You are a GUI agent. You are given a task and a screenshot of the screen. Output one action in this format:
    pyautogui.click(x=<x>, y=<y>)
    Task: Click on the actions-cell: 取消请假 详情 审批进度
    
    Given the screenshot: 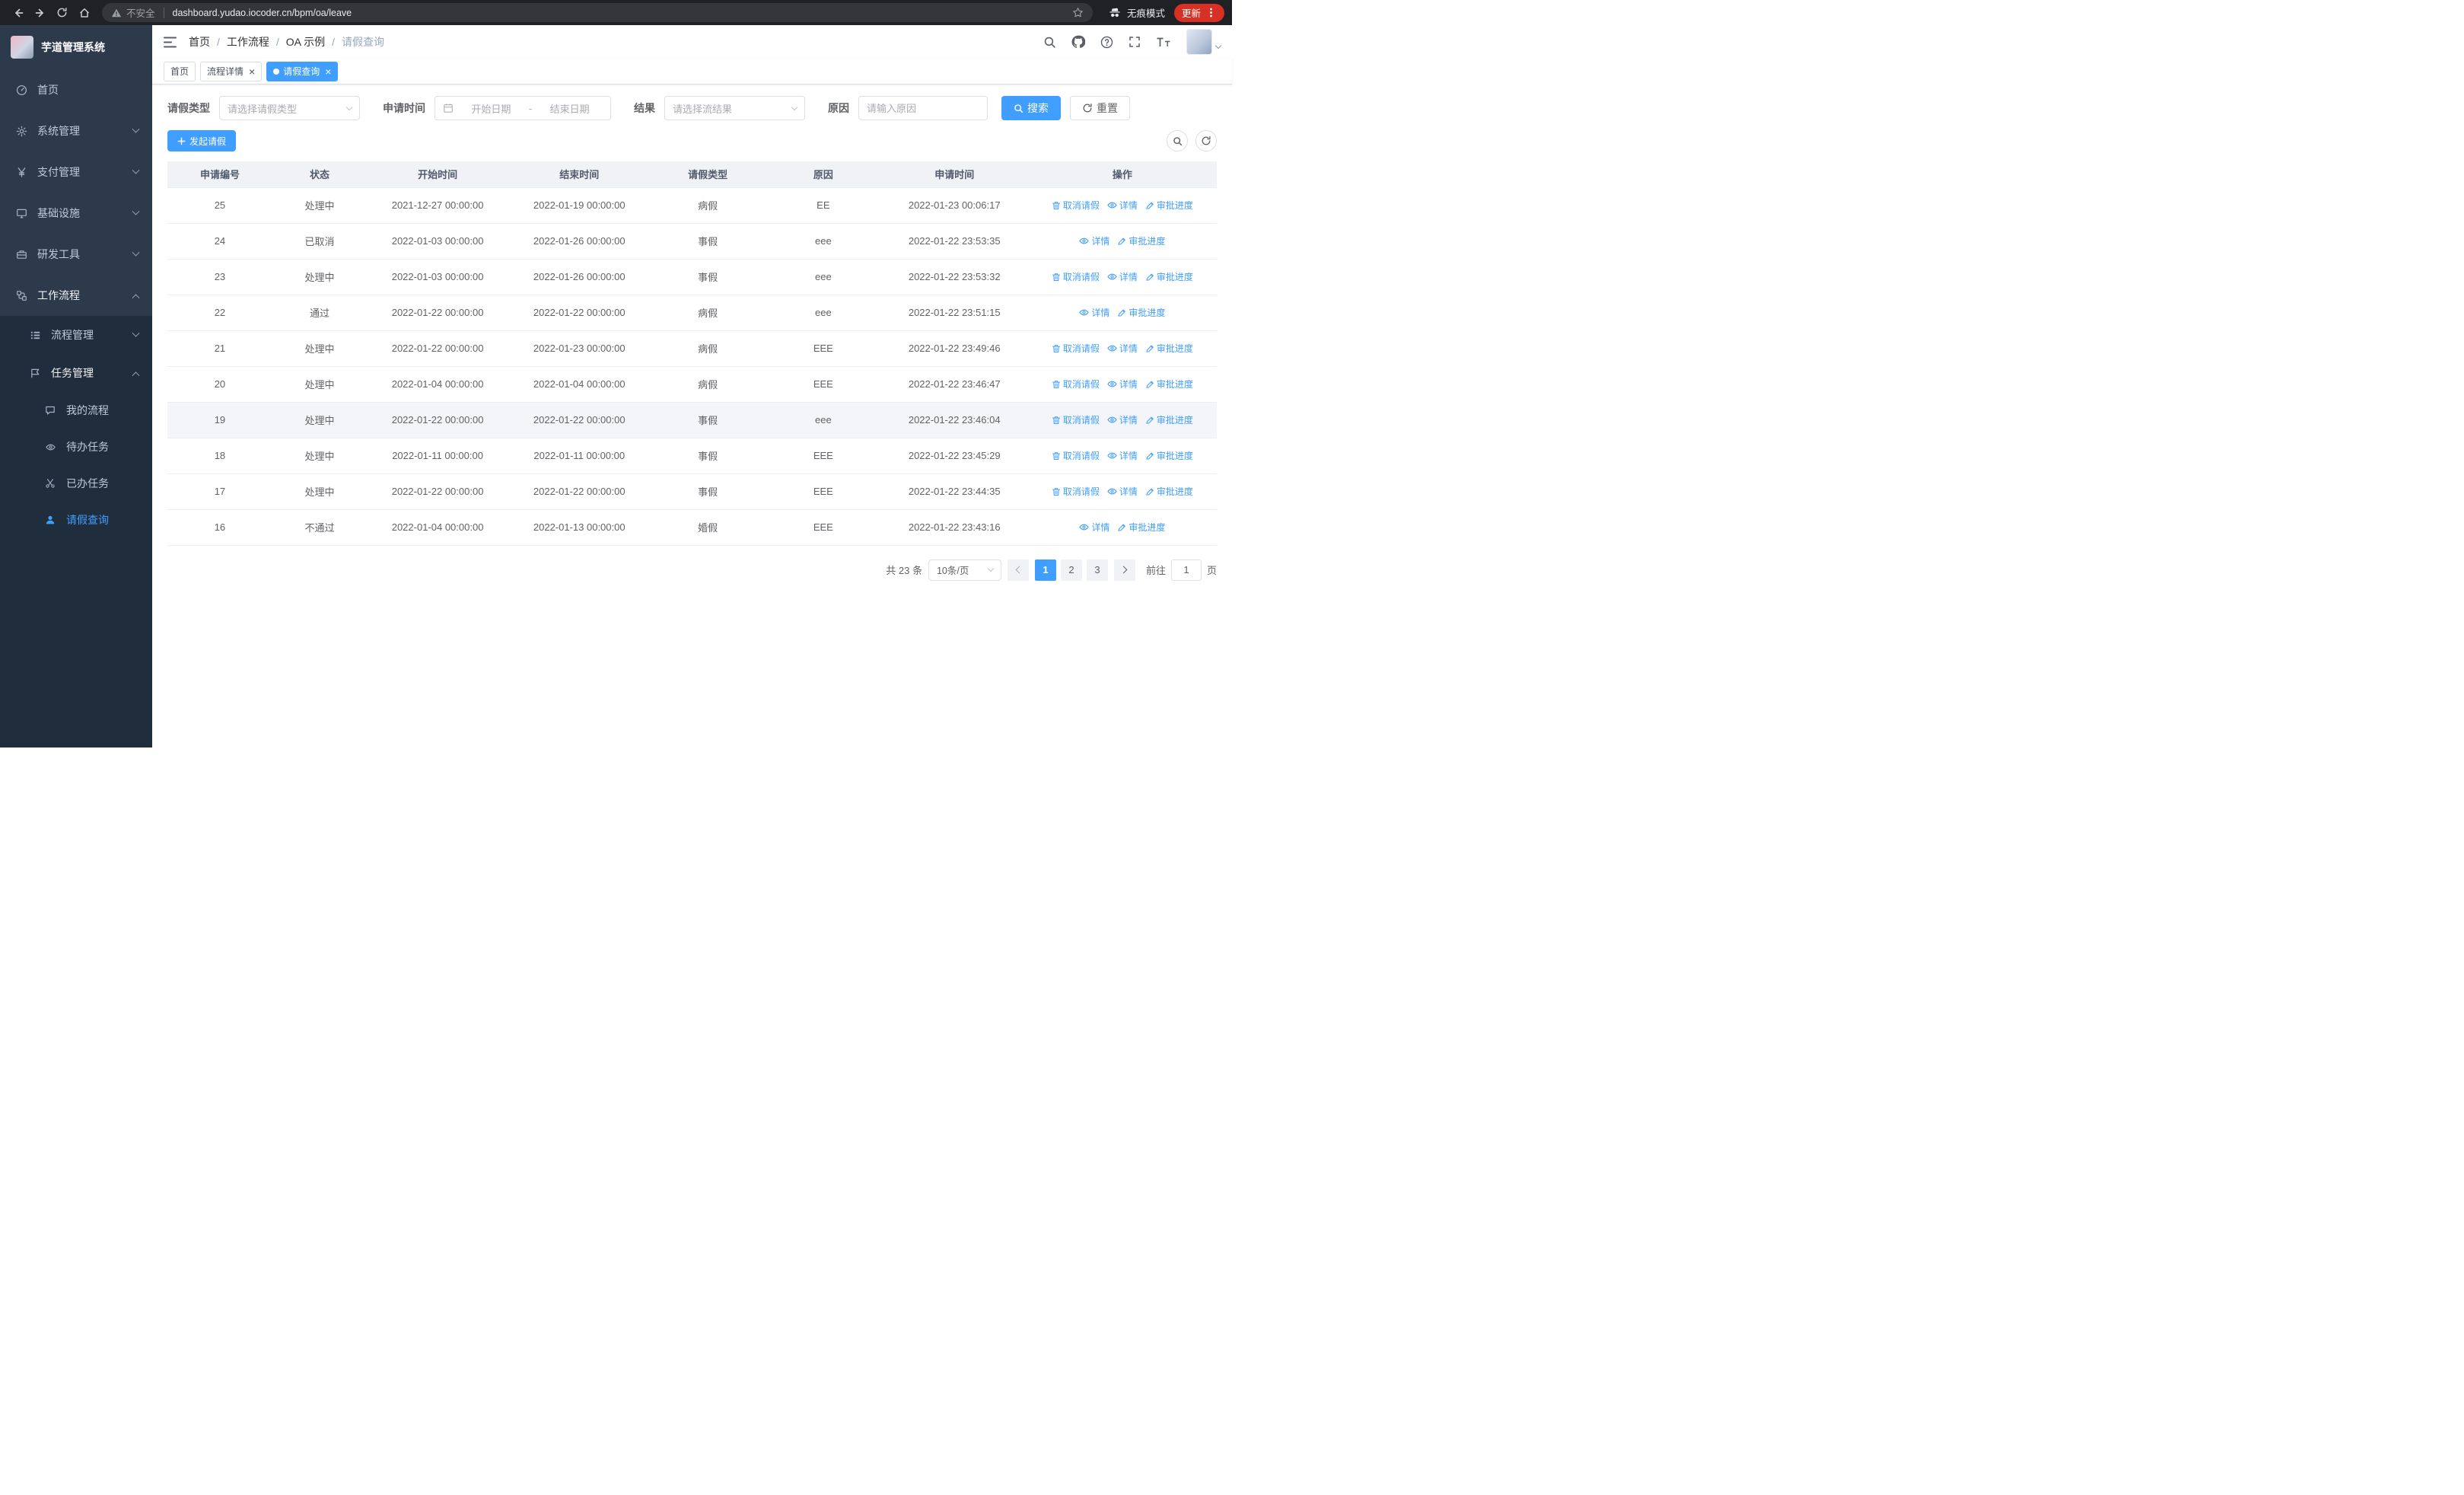 What is the action you would take?
    pyautogui.click(x=1122, y=385)
    